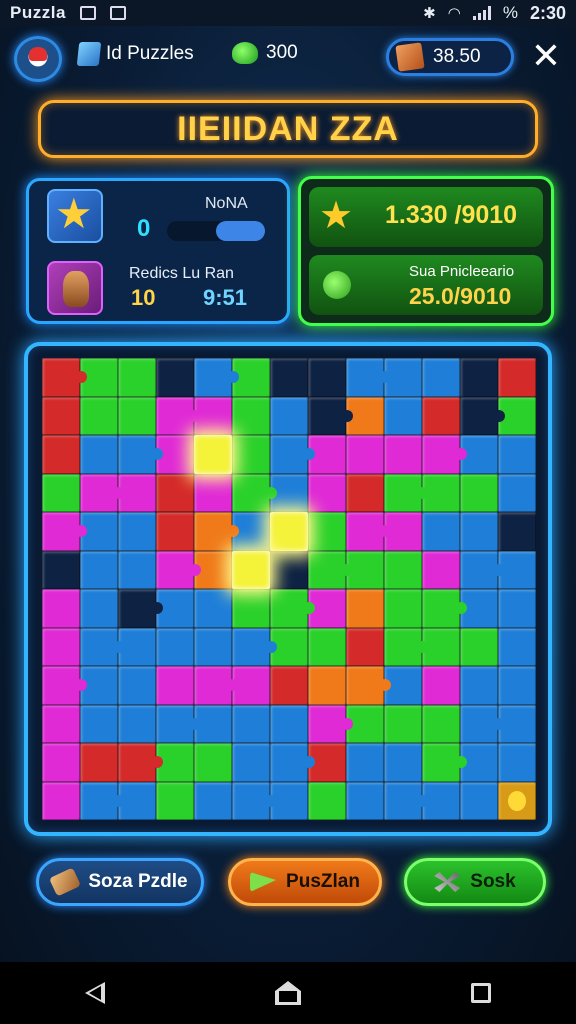 The image size is (576, 1024). I want to click on gold-coin-piece, so click(517, 800).